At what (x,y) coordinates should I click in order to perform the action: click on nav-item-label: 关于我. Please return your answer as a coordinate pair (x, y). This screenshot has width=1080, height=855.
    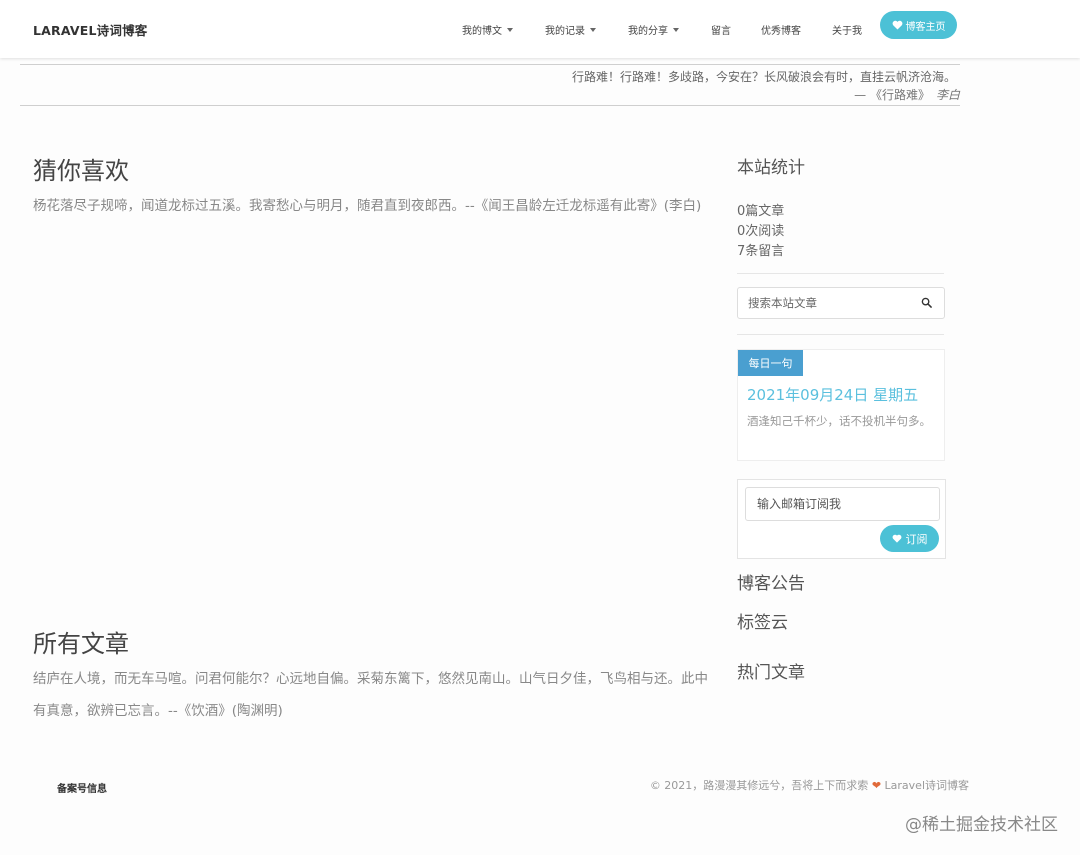
    Looking at the image, I should click on (847, 31).